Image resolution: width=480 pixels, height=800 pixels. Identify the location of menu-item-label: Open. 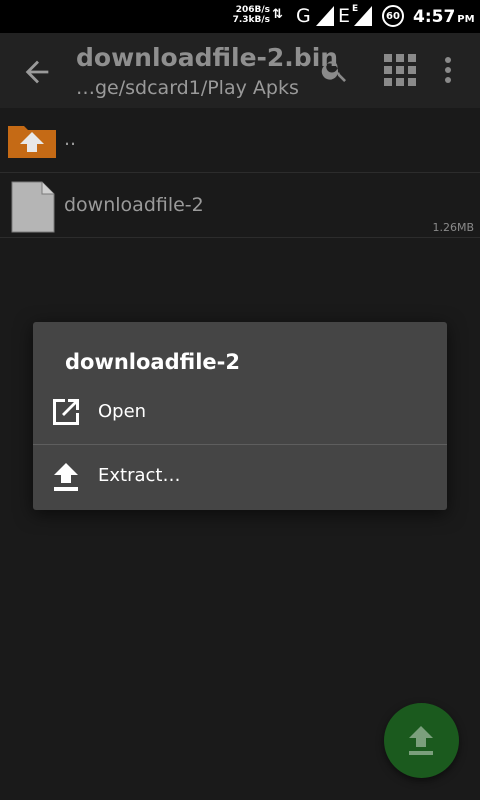
(122, 411).